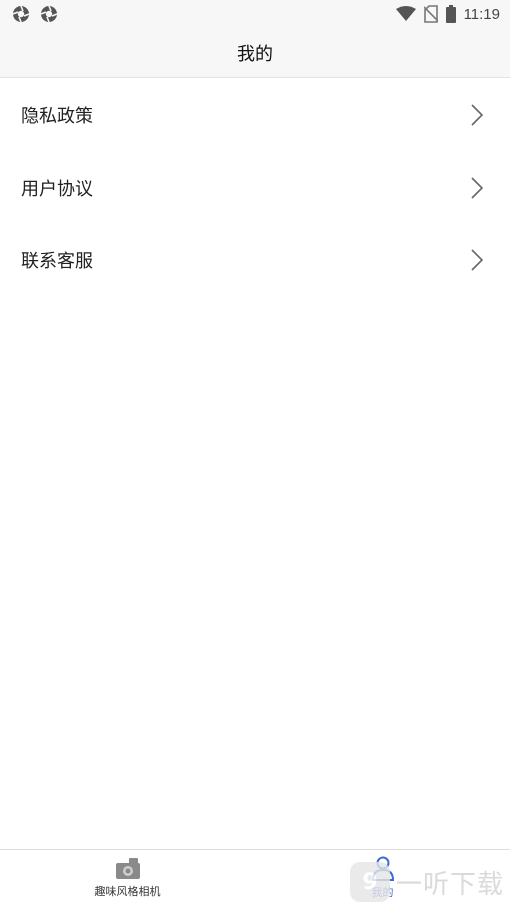 This screenshot has width=510, height=906. I want to click on status-time: 11:19, so click(481, 14).